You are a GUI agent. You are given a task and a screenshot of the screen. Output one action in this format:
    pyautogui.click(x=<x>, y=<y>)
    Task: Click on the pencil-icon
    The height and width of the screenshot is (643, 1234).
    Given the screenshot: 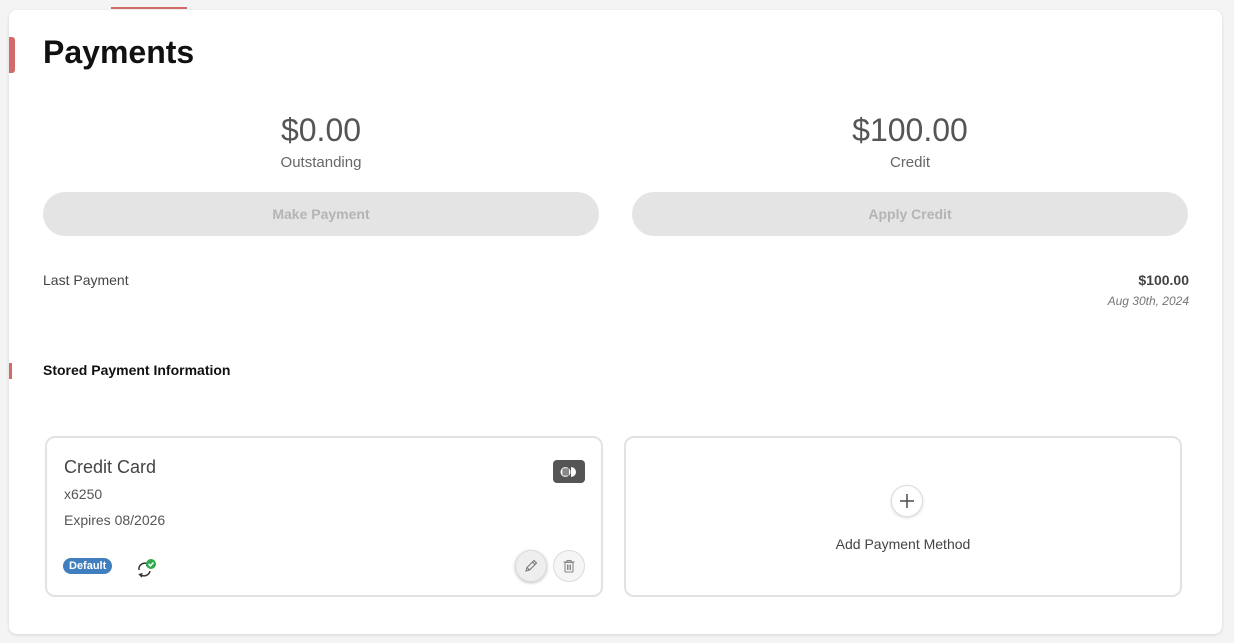 What is the action you would take?
    pyautogui.click(x=531, y=565)
    